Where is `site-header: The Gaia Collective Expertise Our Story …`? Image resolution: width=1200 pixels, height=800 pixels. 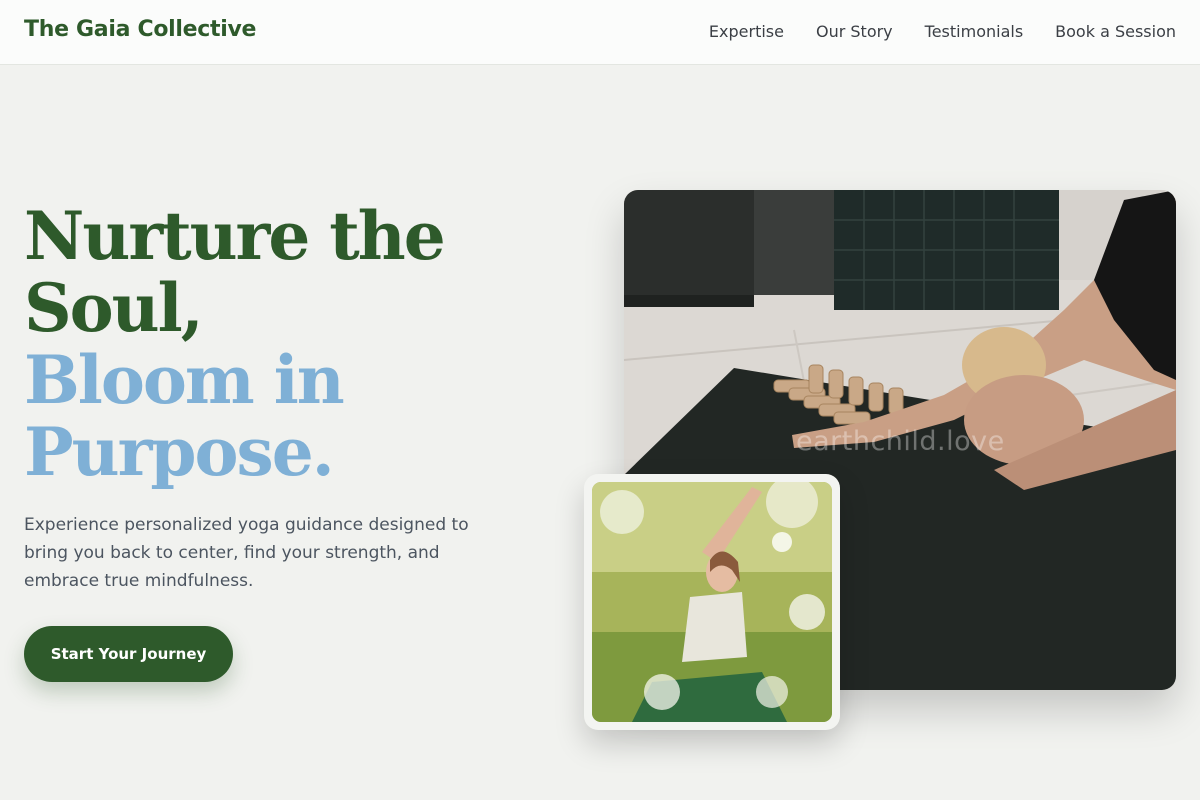
site-header: The Gaia Collective Expertise Our Story … is located at coordinates (600, 32).